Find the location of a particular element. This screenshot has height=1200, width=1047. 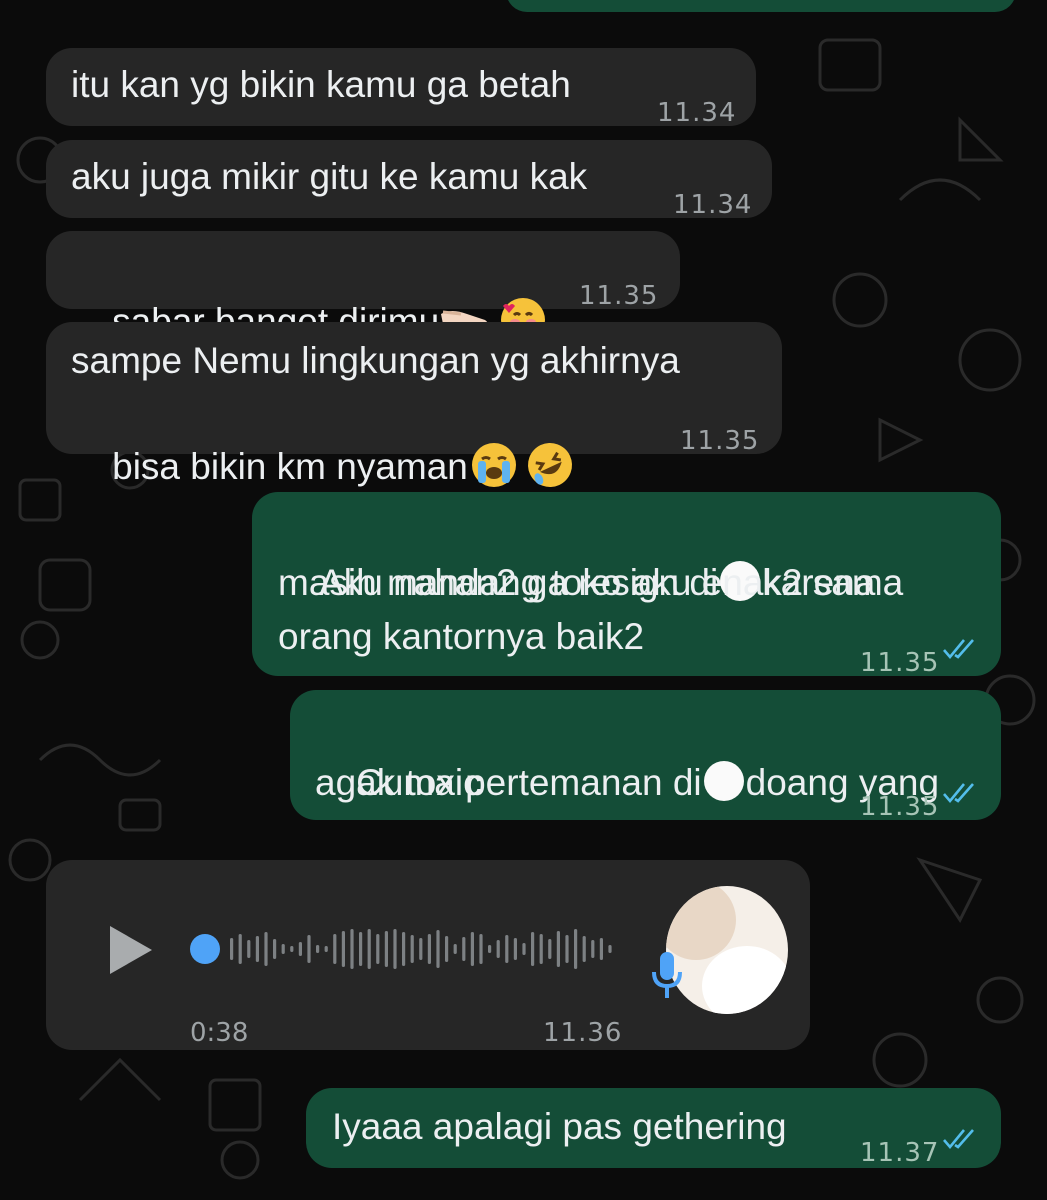

message-text-line-1: sampe Nemu lingkungan yg akhirnya is located at coordinates (375, 360).